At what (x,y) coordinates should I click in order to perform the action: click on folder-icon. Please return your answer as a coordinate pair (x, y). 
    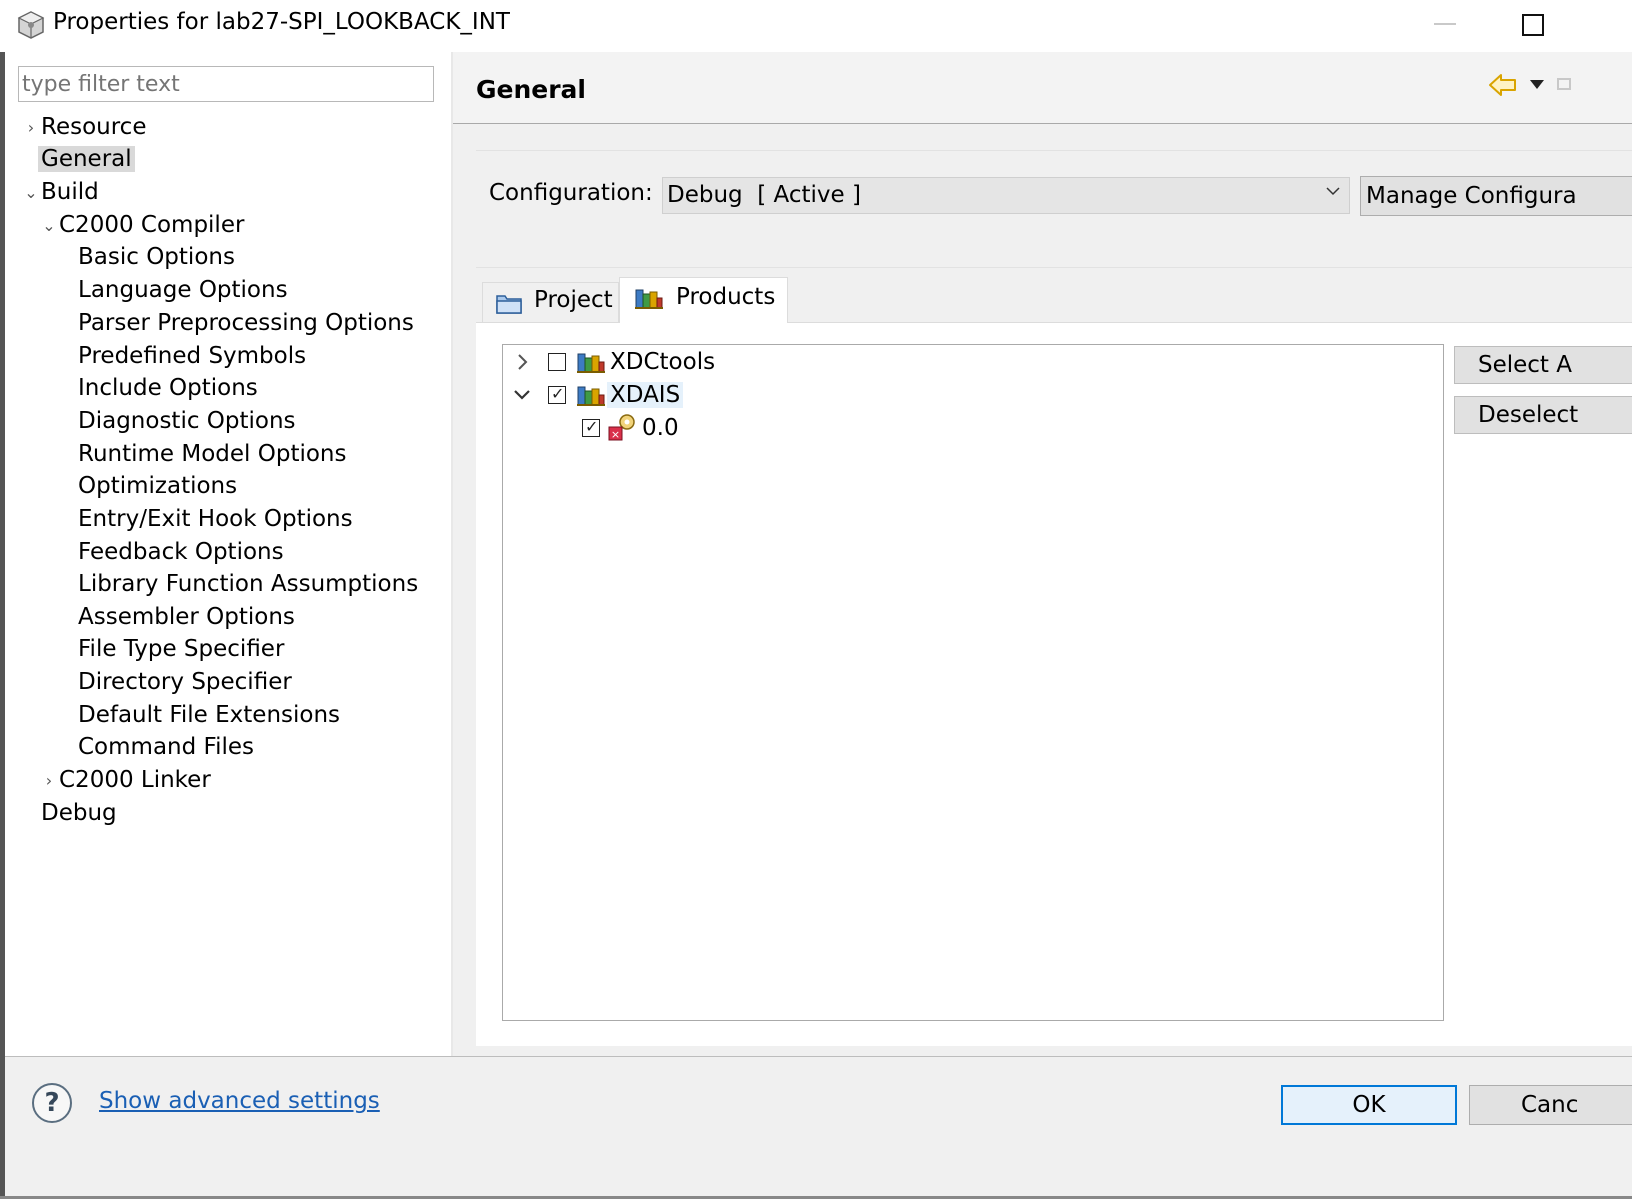
    Looking at the image, I should click on (509, 304).